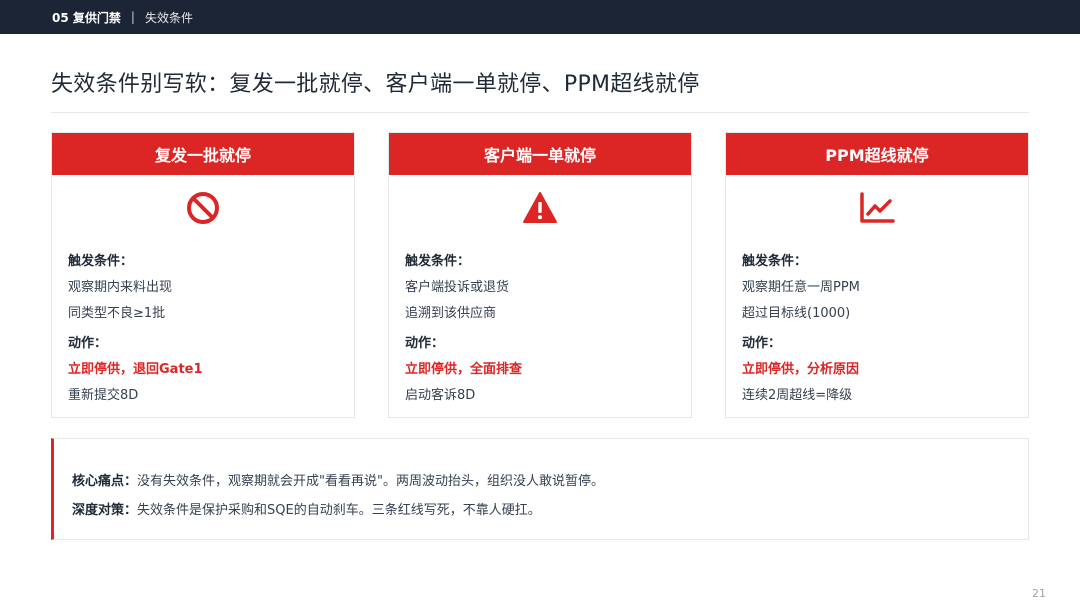 The height and width of the screenshot is (608, 1080). I want to click on section-label: 05 复供门禁, so click(86, 17).